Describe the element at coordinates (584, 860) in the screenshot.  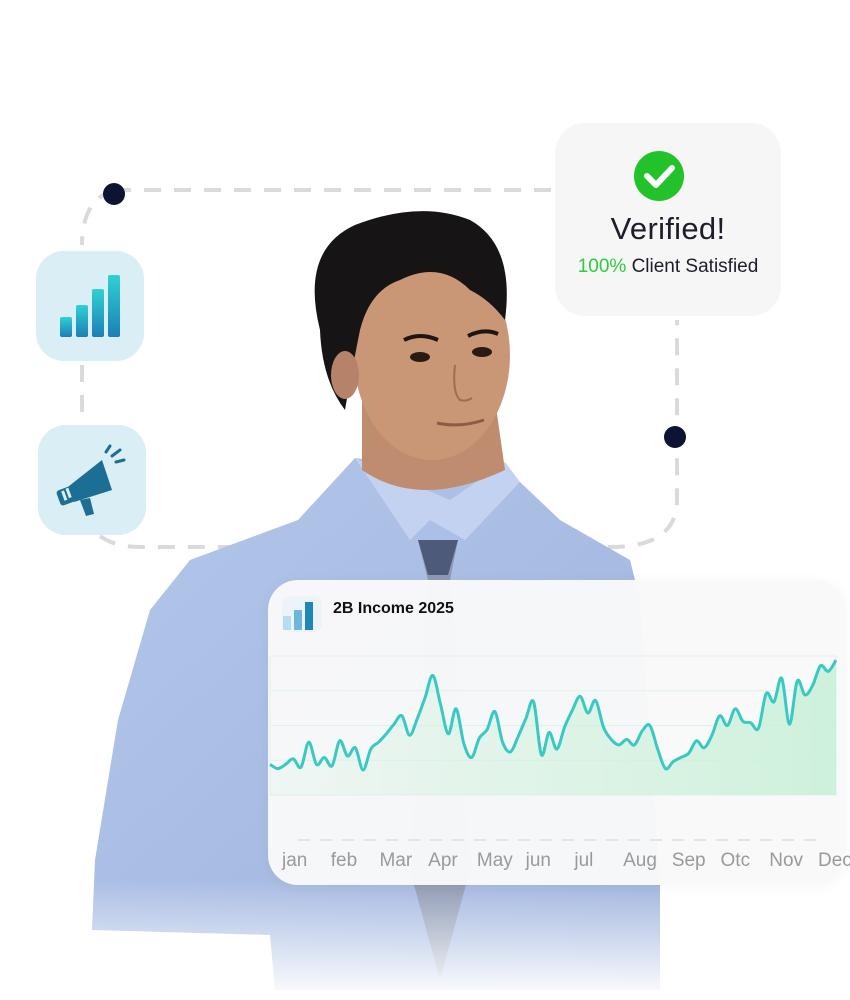
I see `month-label: jul` at that location.